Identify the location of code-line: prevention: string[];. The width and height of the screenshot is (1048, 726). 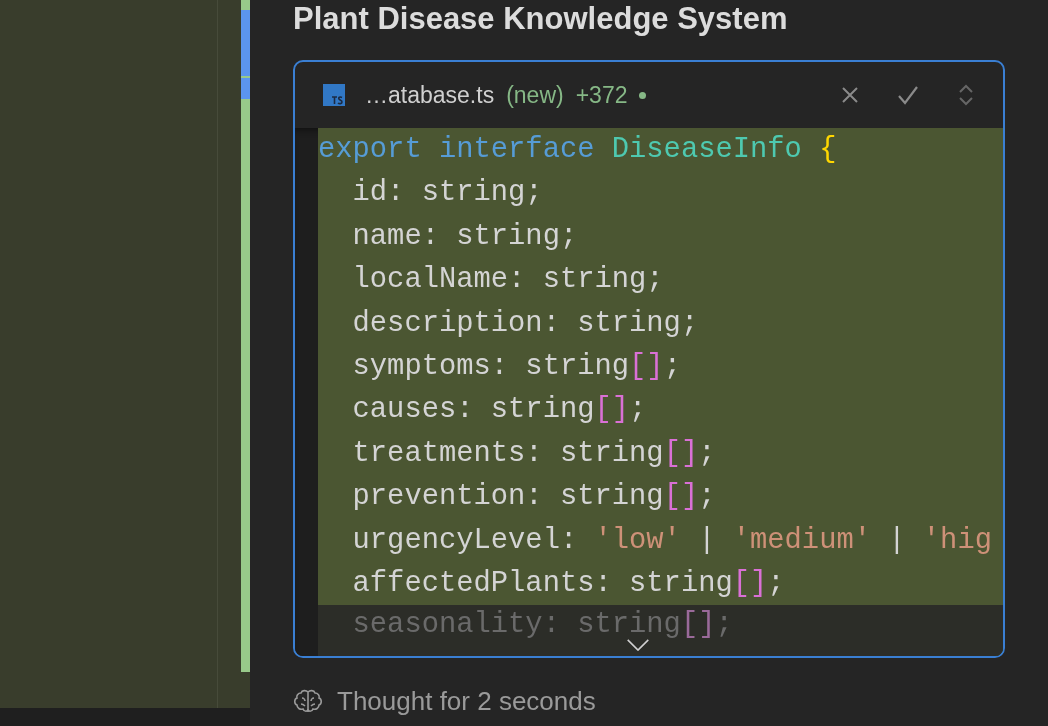
(534, 497).